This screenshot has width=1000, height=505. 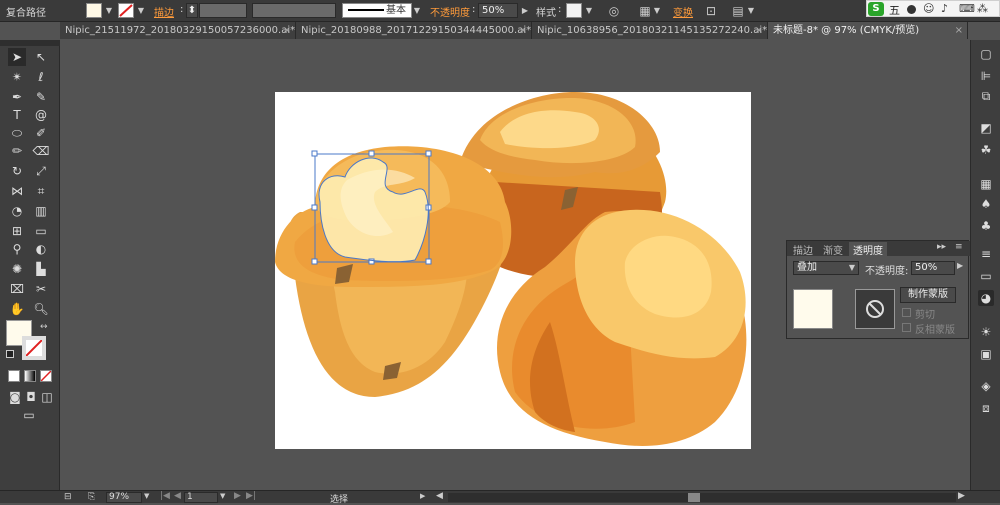 What do you see at coordinates (803, 249) in the screenshot?
I see `tab-stroke: 描边` at bounding box center [803, 249].